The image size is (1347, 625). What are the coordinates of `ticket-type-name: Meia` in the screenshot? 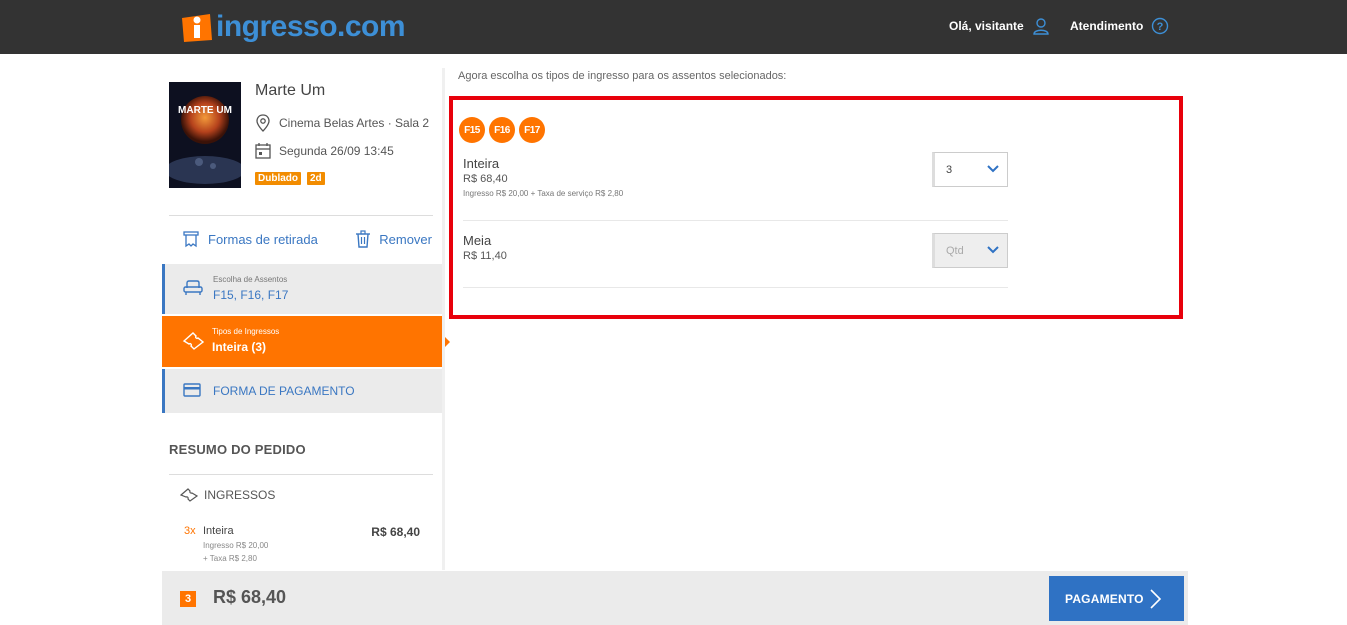 It's located at (477, 240).